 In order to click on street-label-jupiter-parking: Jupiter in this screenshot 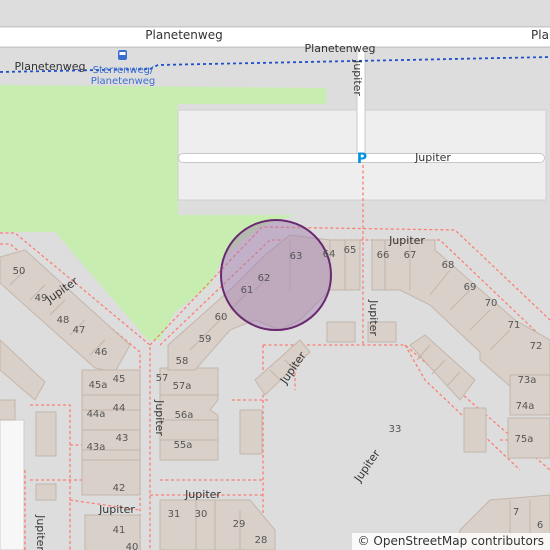, I will do `click(432, 157)`.